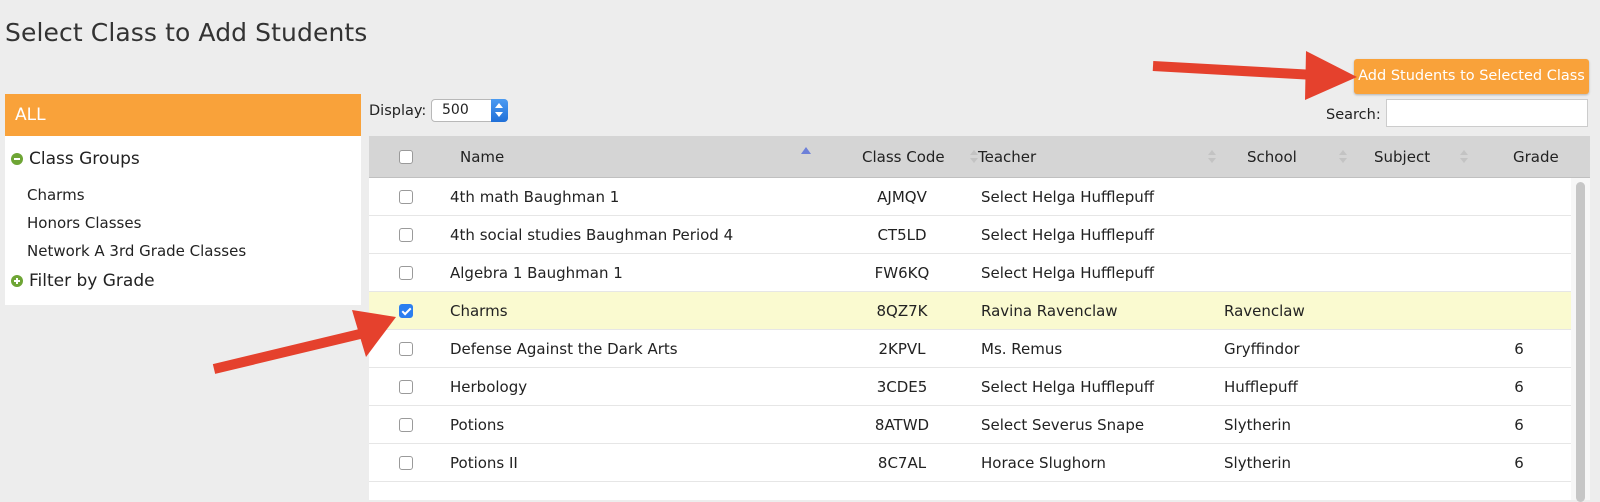  I want to click on cell-class-code: AJMQV, so click(902, 197).